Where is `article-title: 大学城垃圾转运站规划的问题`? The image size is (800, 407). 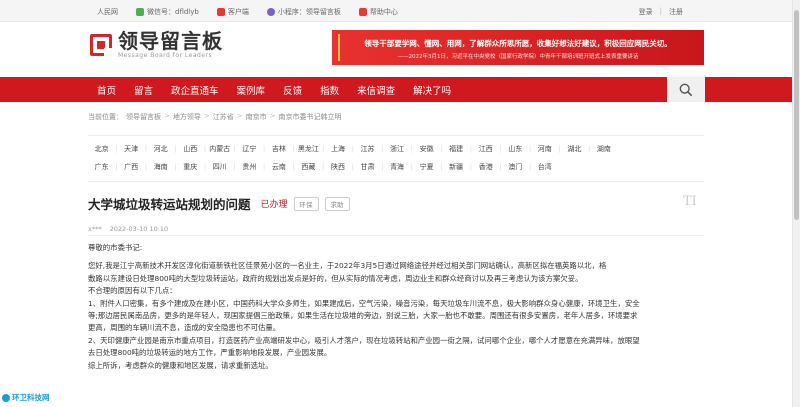
article-title: 大学城垃圾转运站规划的问题 is located at coordinates (169, 204).